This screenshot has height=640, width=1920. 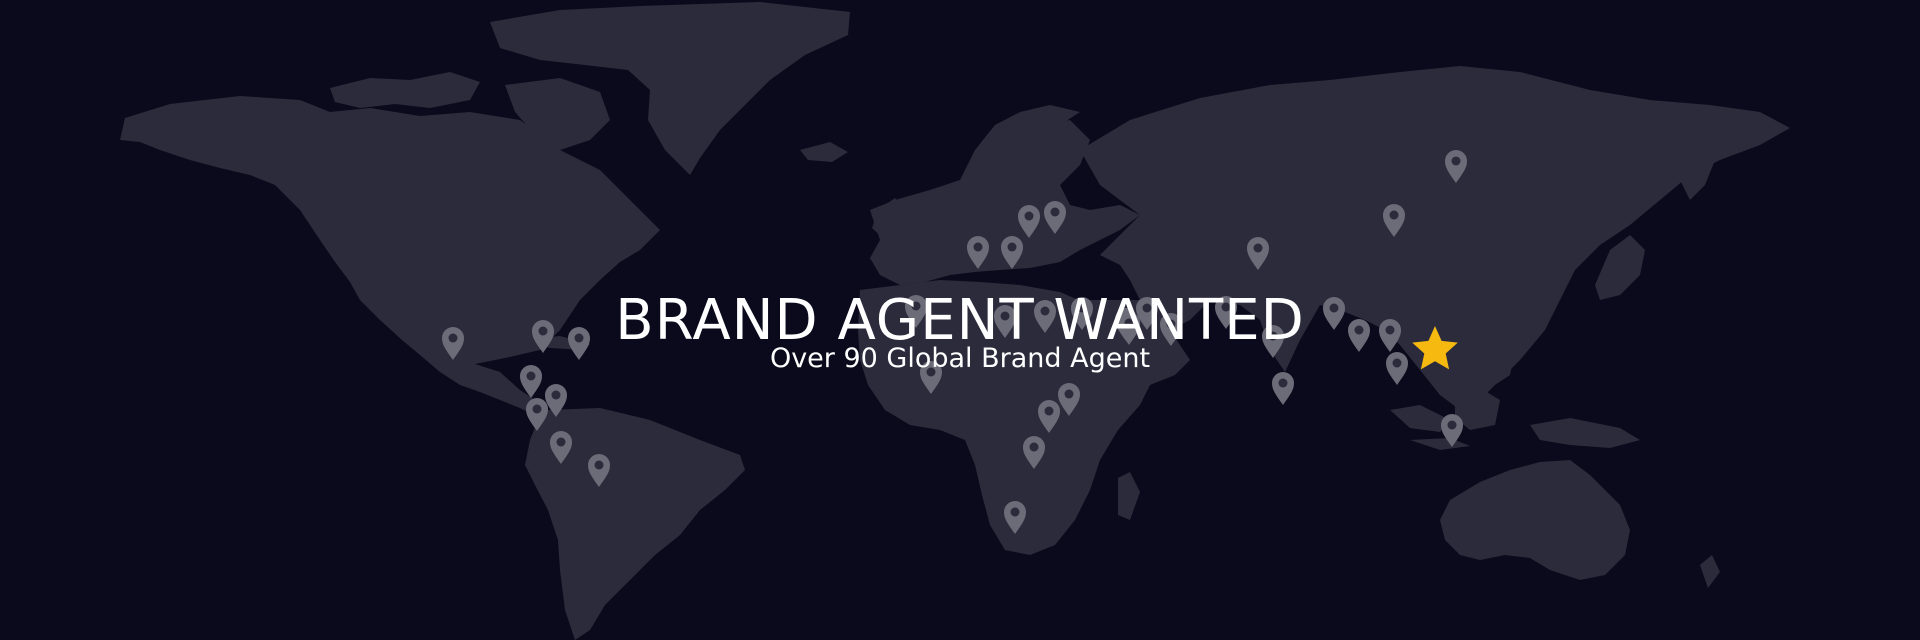 What do you see at coordinates (1710, 571) in the screenshot?
I see `new-zealand-landmass` at bounding box center [1710, 571].